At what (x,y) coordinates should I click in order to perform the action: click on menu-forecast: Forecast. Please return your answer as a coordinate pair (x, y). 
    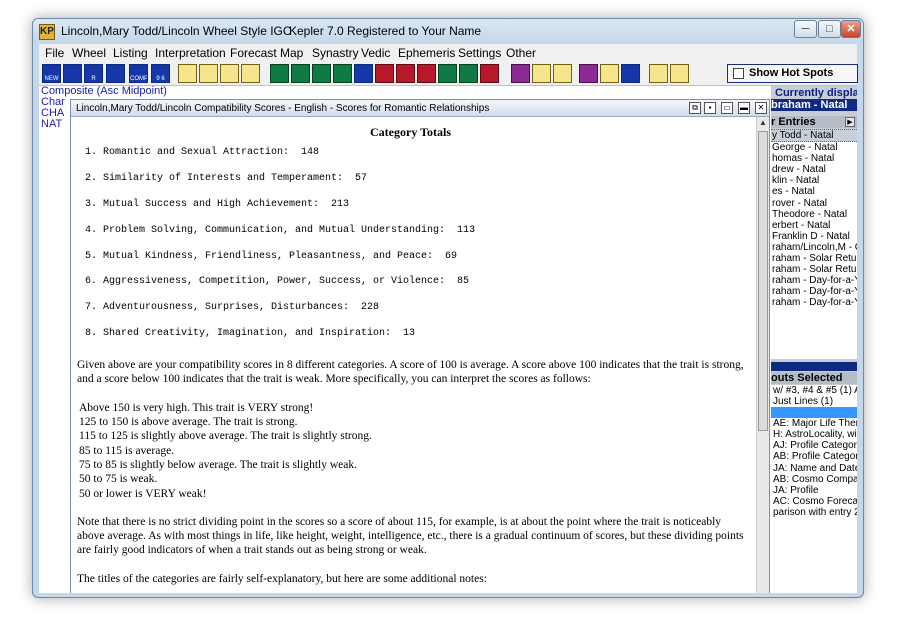
    Looking at the image, I should click on (253, 53).